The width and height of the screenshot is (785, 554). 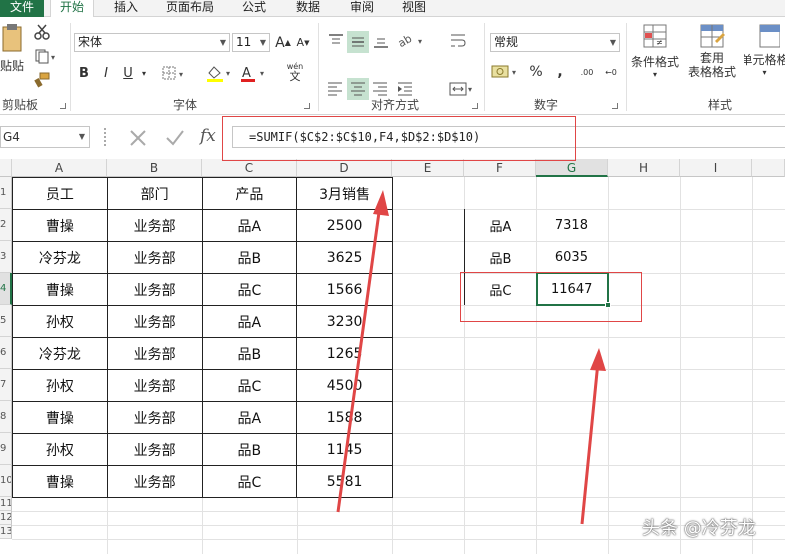 I want to click on watermark: 头条 @冷芬龙, so click(x=699, y=528).